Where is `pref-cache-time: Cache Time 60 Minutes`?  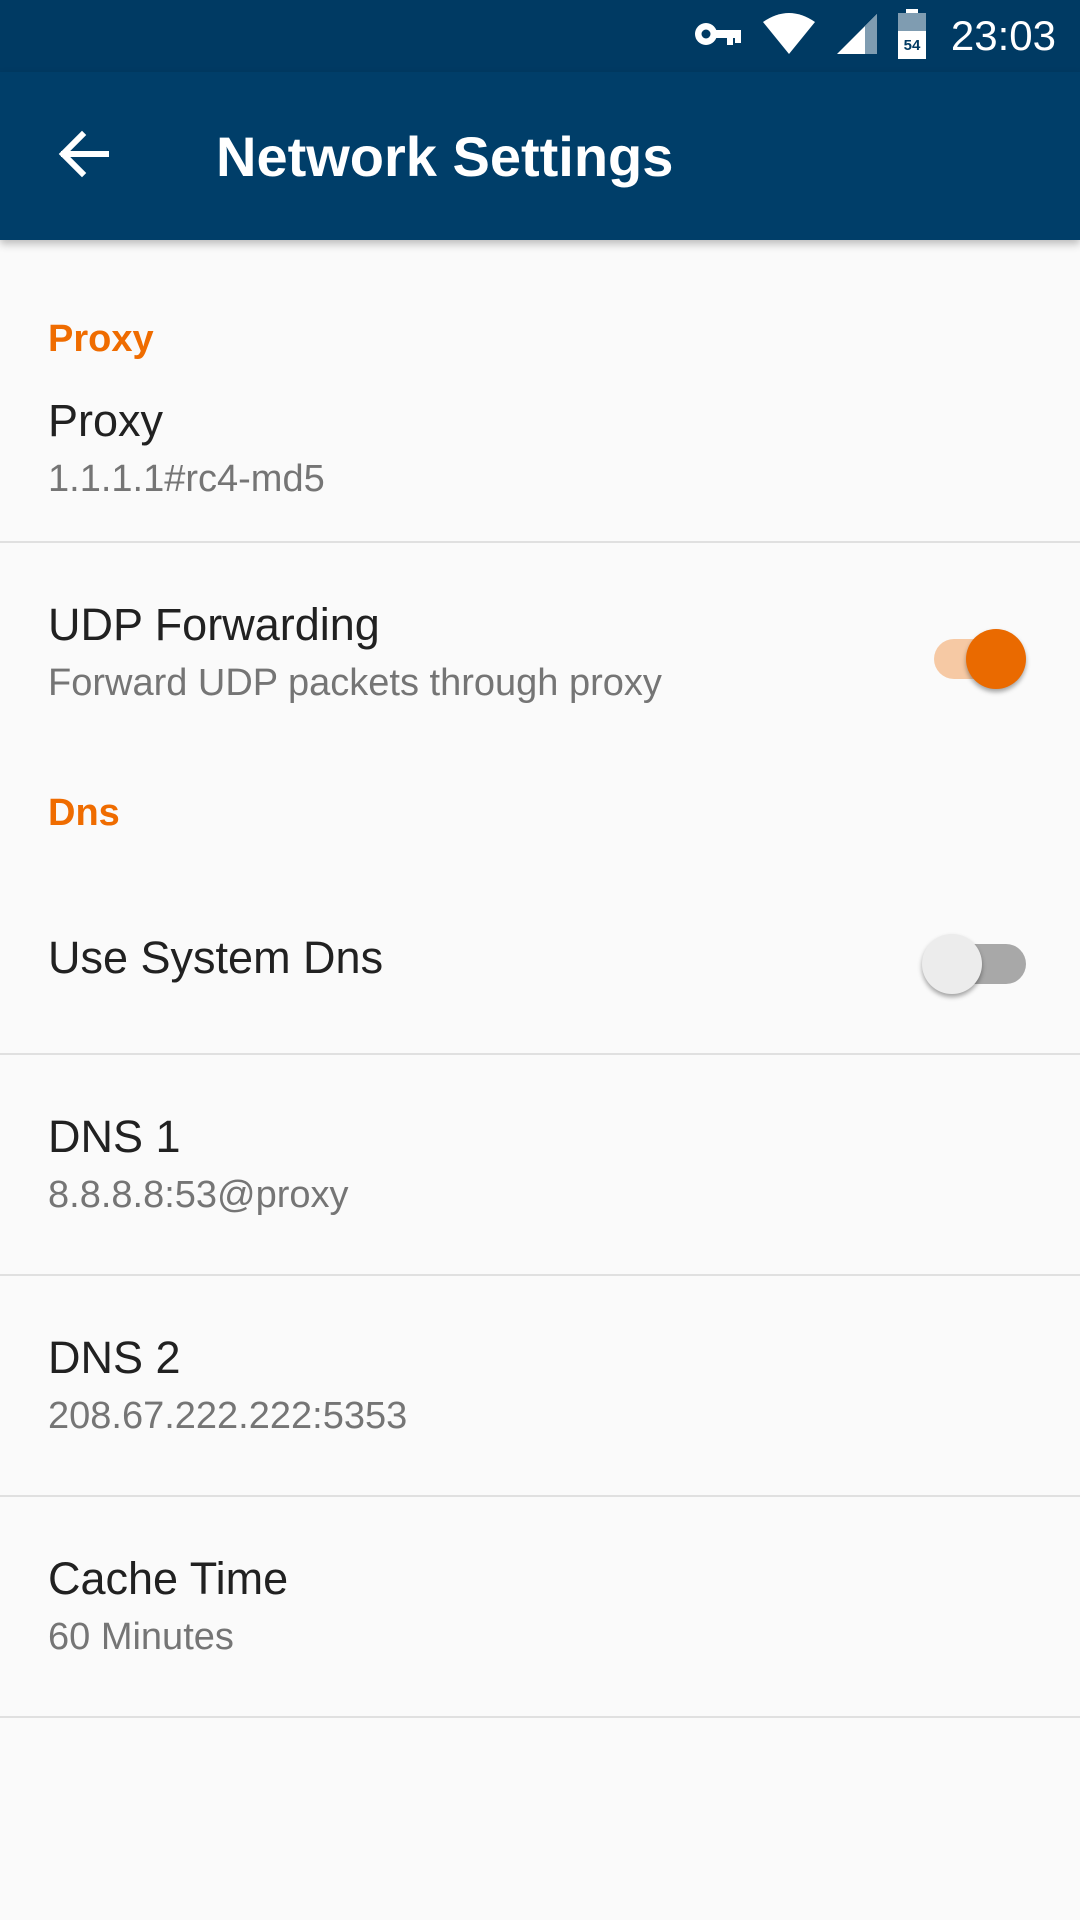
pref-cache-time: Cache Time 60 Minutes is located at coordinates (540, 1607).